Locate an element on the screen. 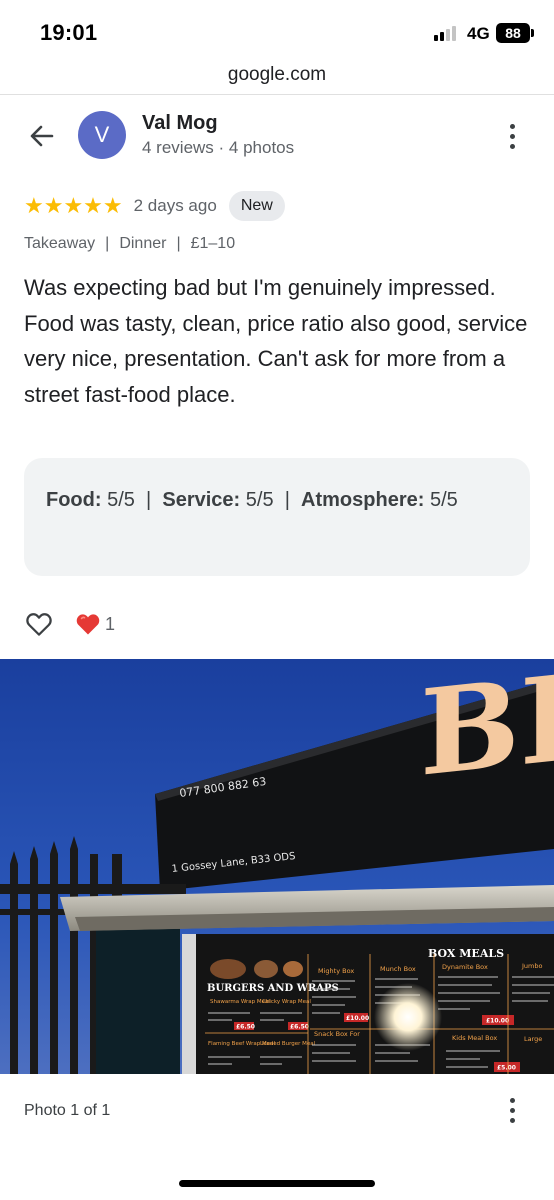 The height and width of the screenshot is (1200, 554). atmosphere-value: 5/5 is located at coordinates (443, 500).